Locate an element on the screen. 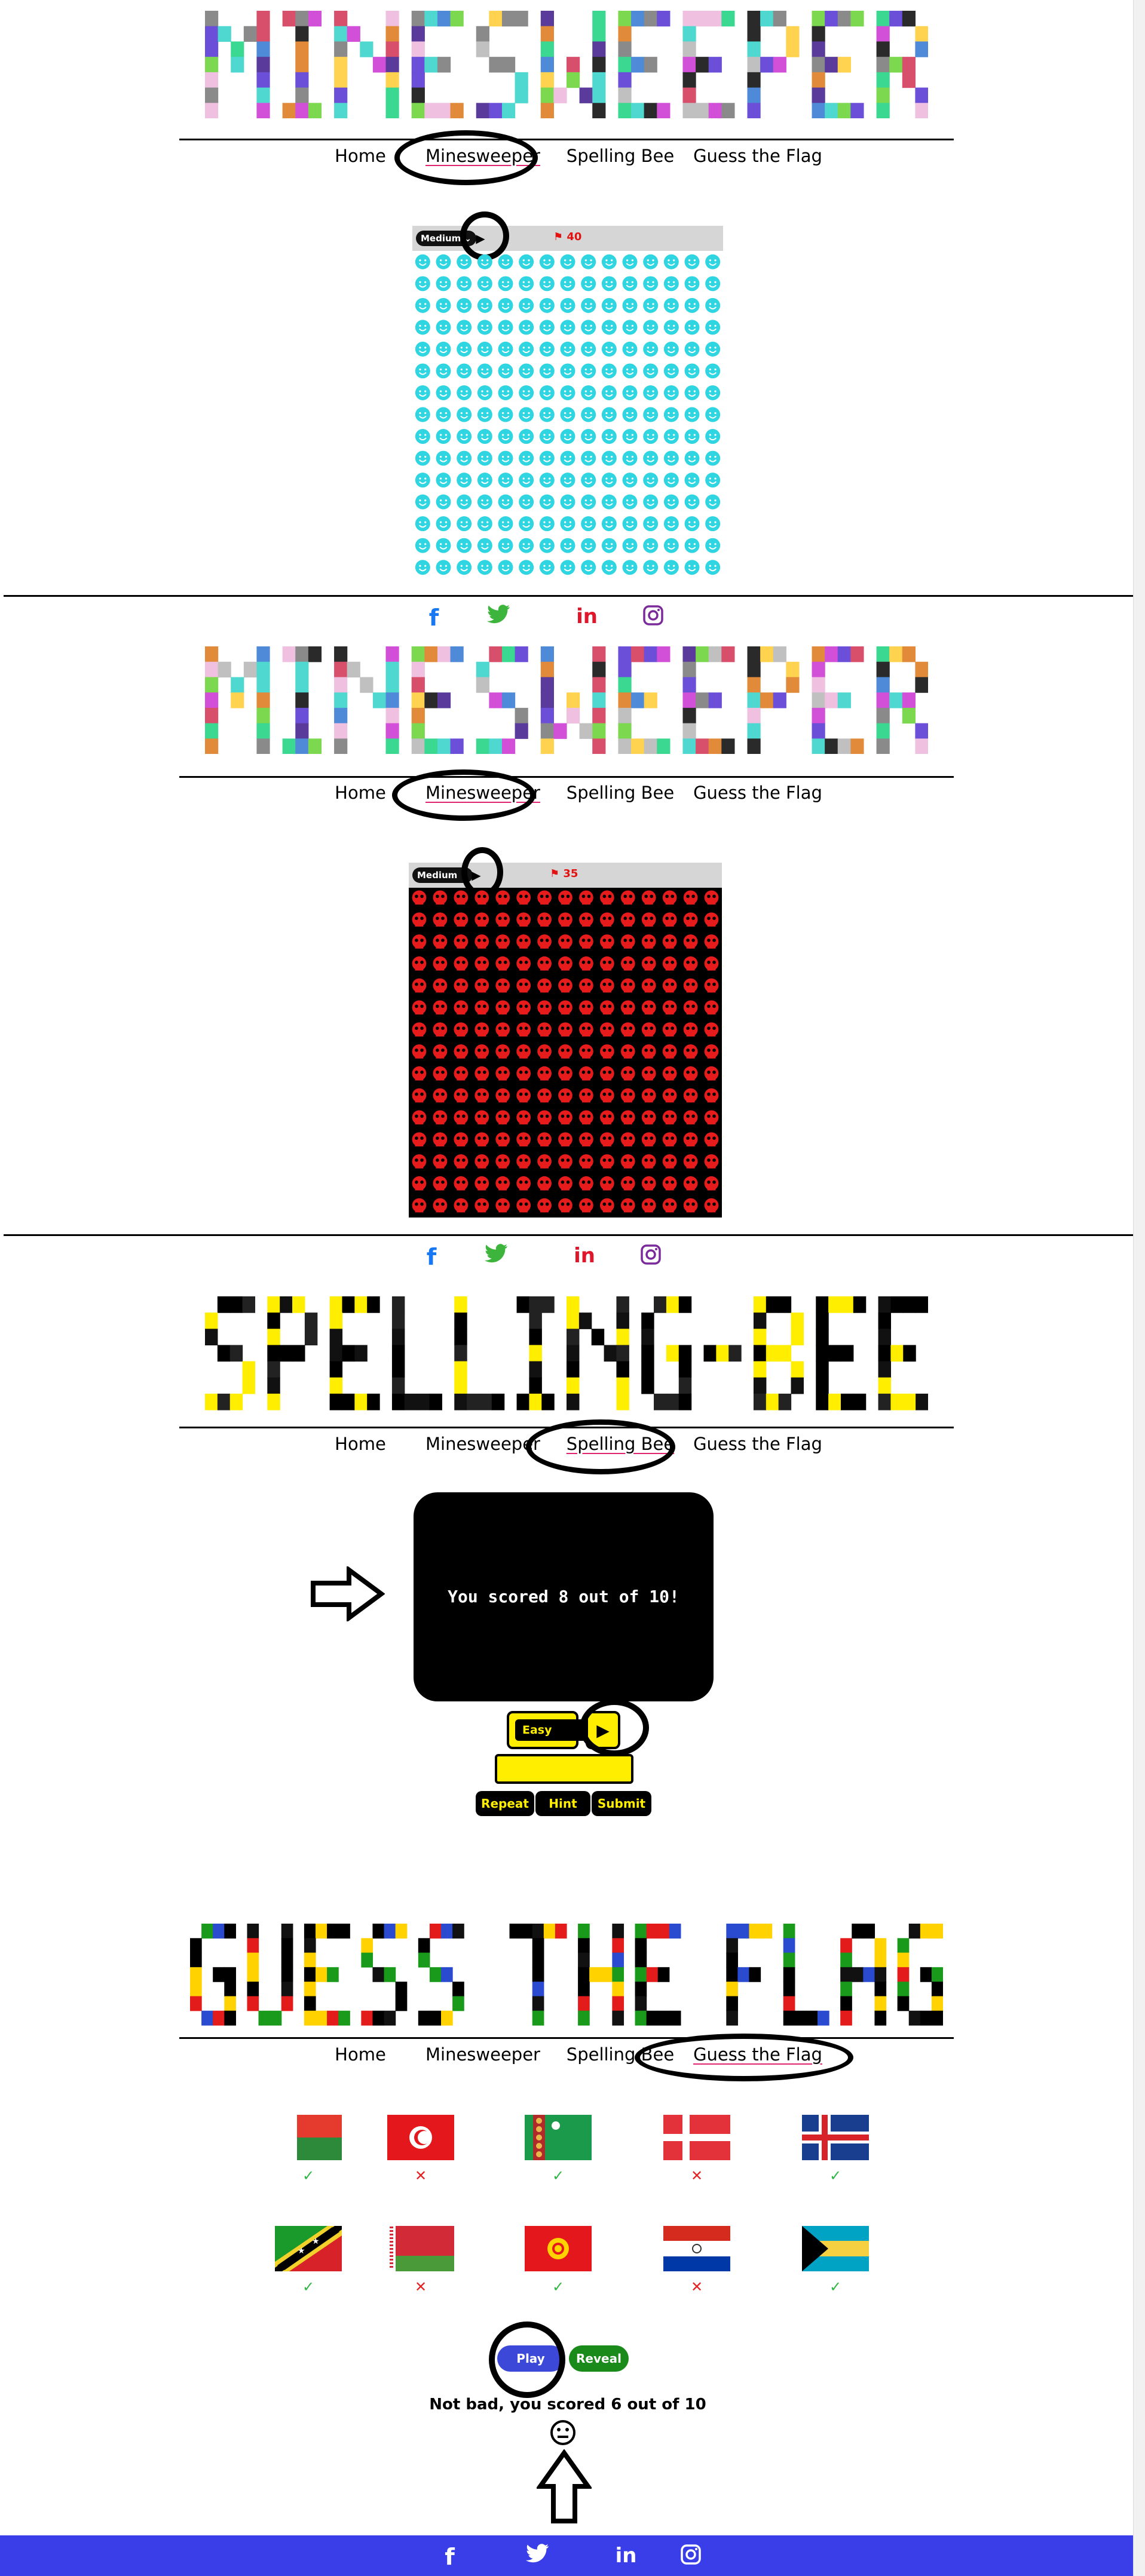  repeat-button: Repeat is located at coordinates (505, 1803).